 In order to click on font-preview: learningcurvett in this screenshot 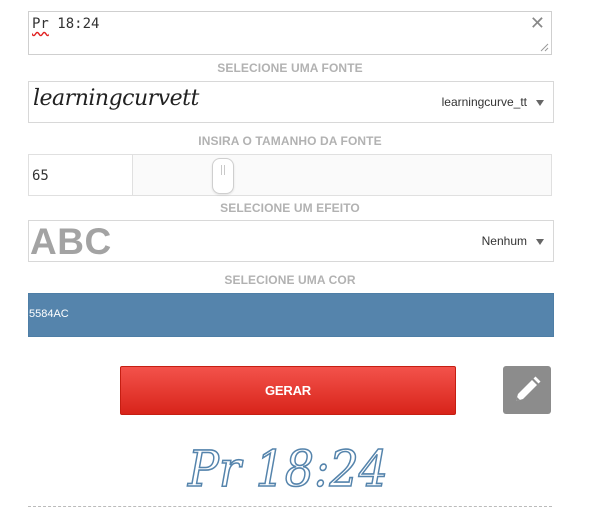, I will do `click(116, 98)`.